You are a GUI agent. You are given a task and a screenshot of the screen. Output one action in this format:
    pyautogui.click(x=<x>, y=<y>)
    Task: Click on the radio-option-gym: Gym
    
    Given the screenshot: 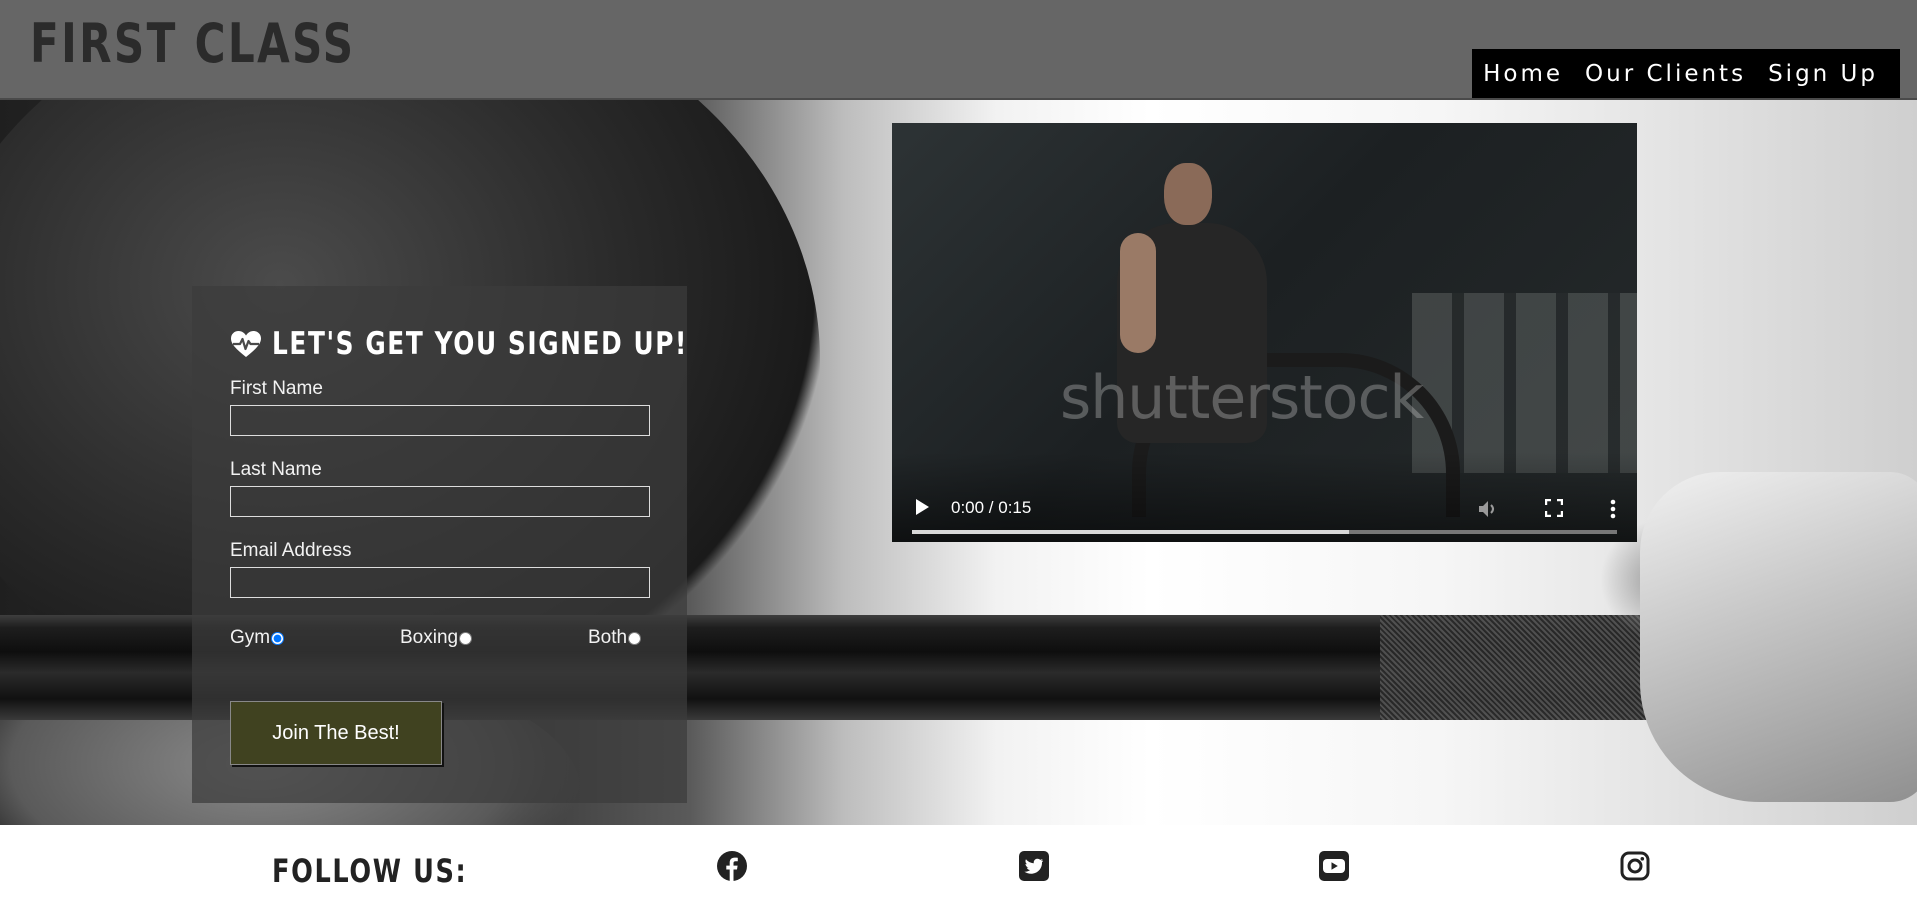 What is the action you would take?
    pyautogui.click(x=257, y=638)
    